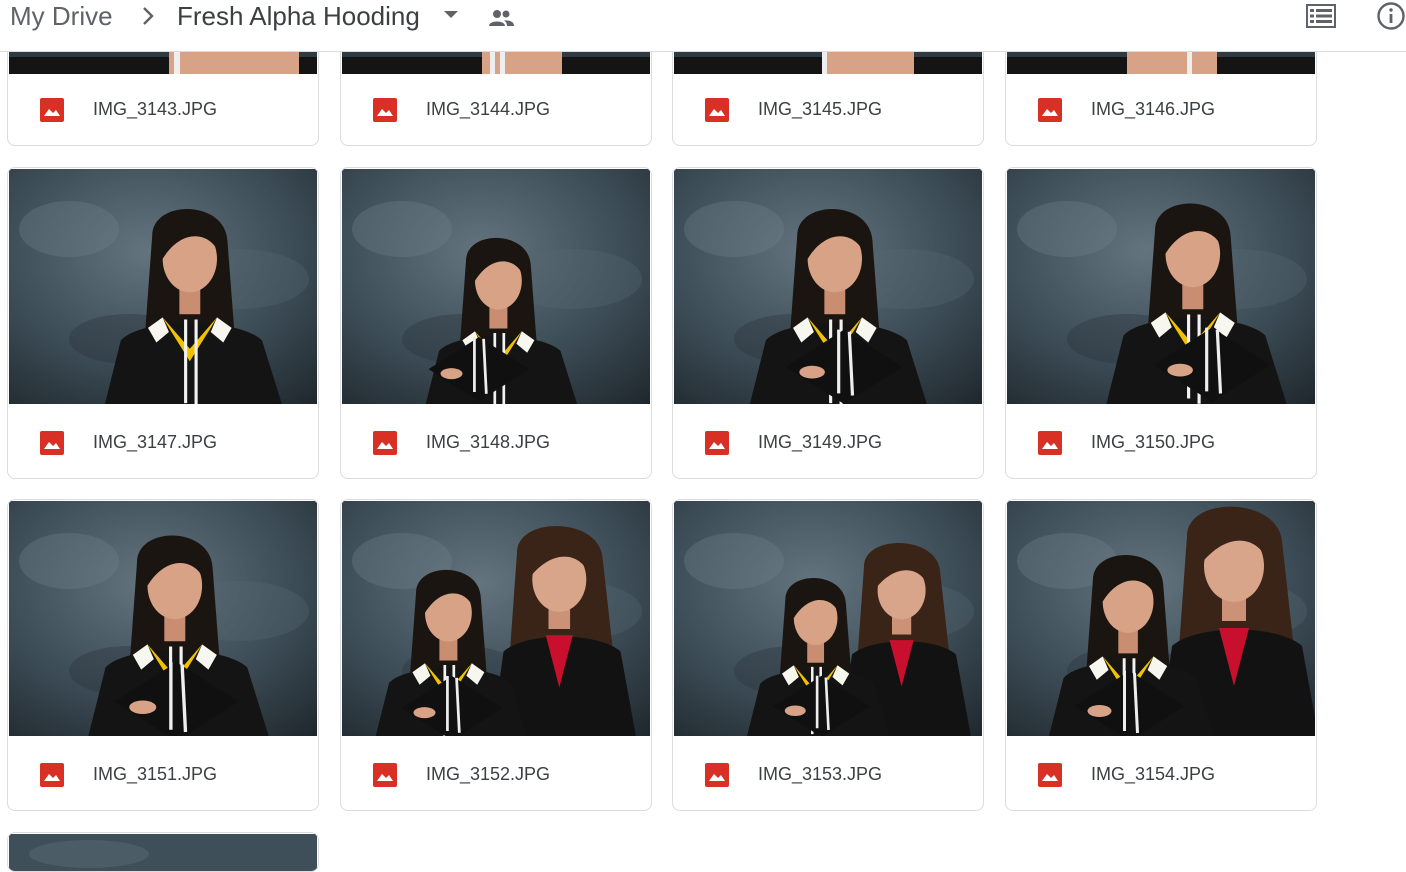 This screenshot has height=872, width=1406. What do you see at coordinates (155, 774) in the screenshot?
I see `file-name: IMG_3151.JPG` at bounding box center [155, 774].